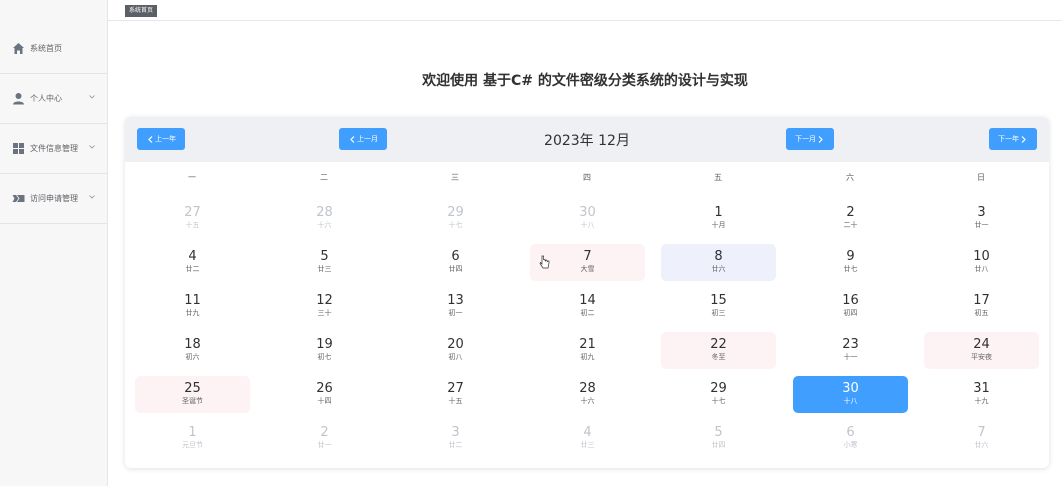  Describe the element at coordinates (141, 11) in the screenshot. I see `tab-home: 系统首页` at that location.